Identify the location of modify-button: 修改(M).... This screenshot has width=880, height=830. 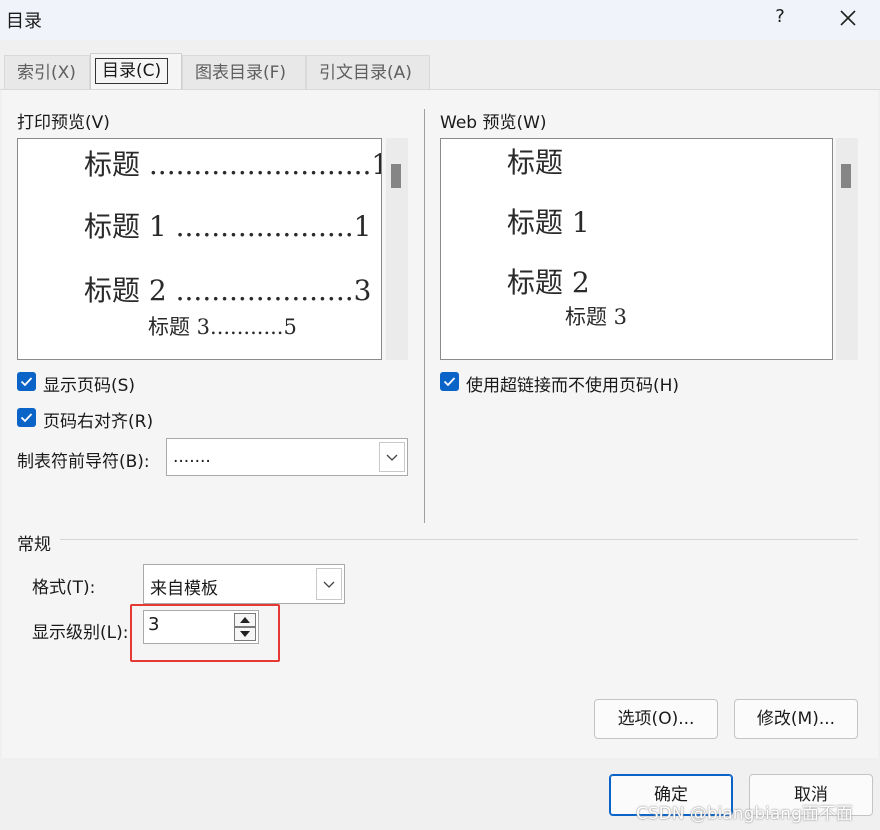
(796, 719).